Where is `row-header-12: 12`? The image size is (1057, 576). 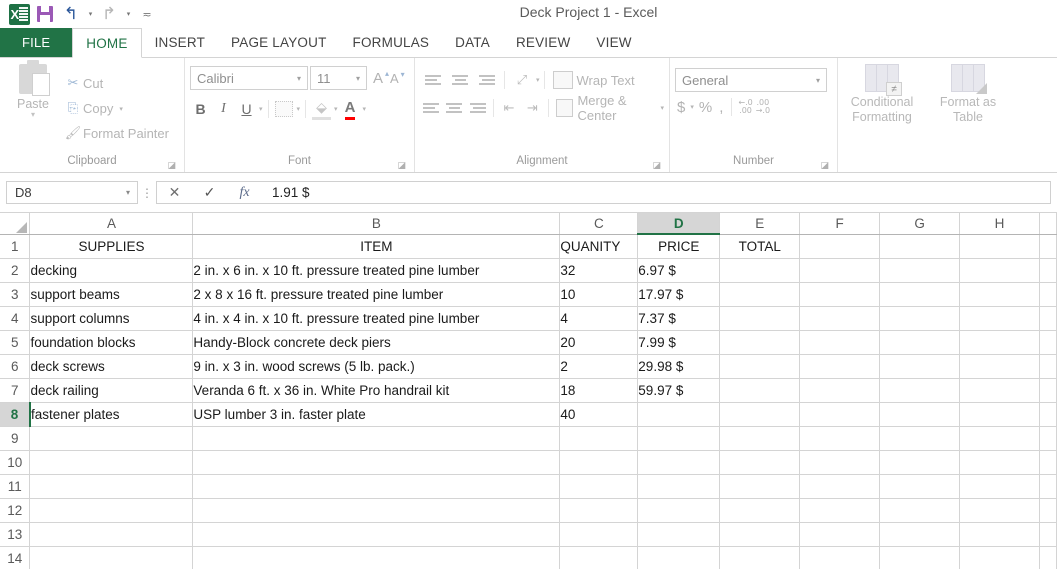
row-header-12: 12 is located at coordinates (15, 510).